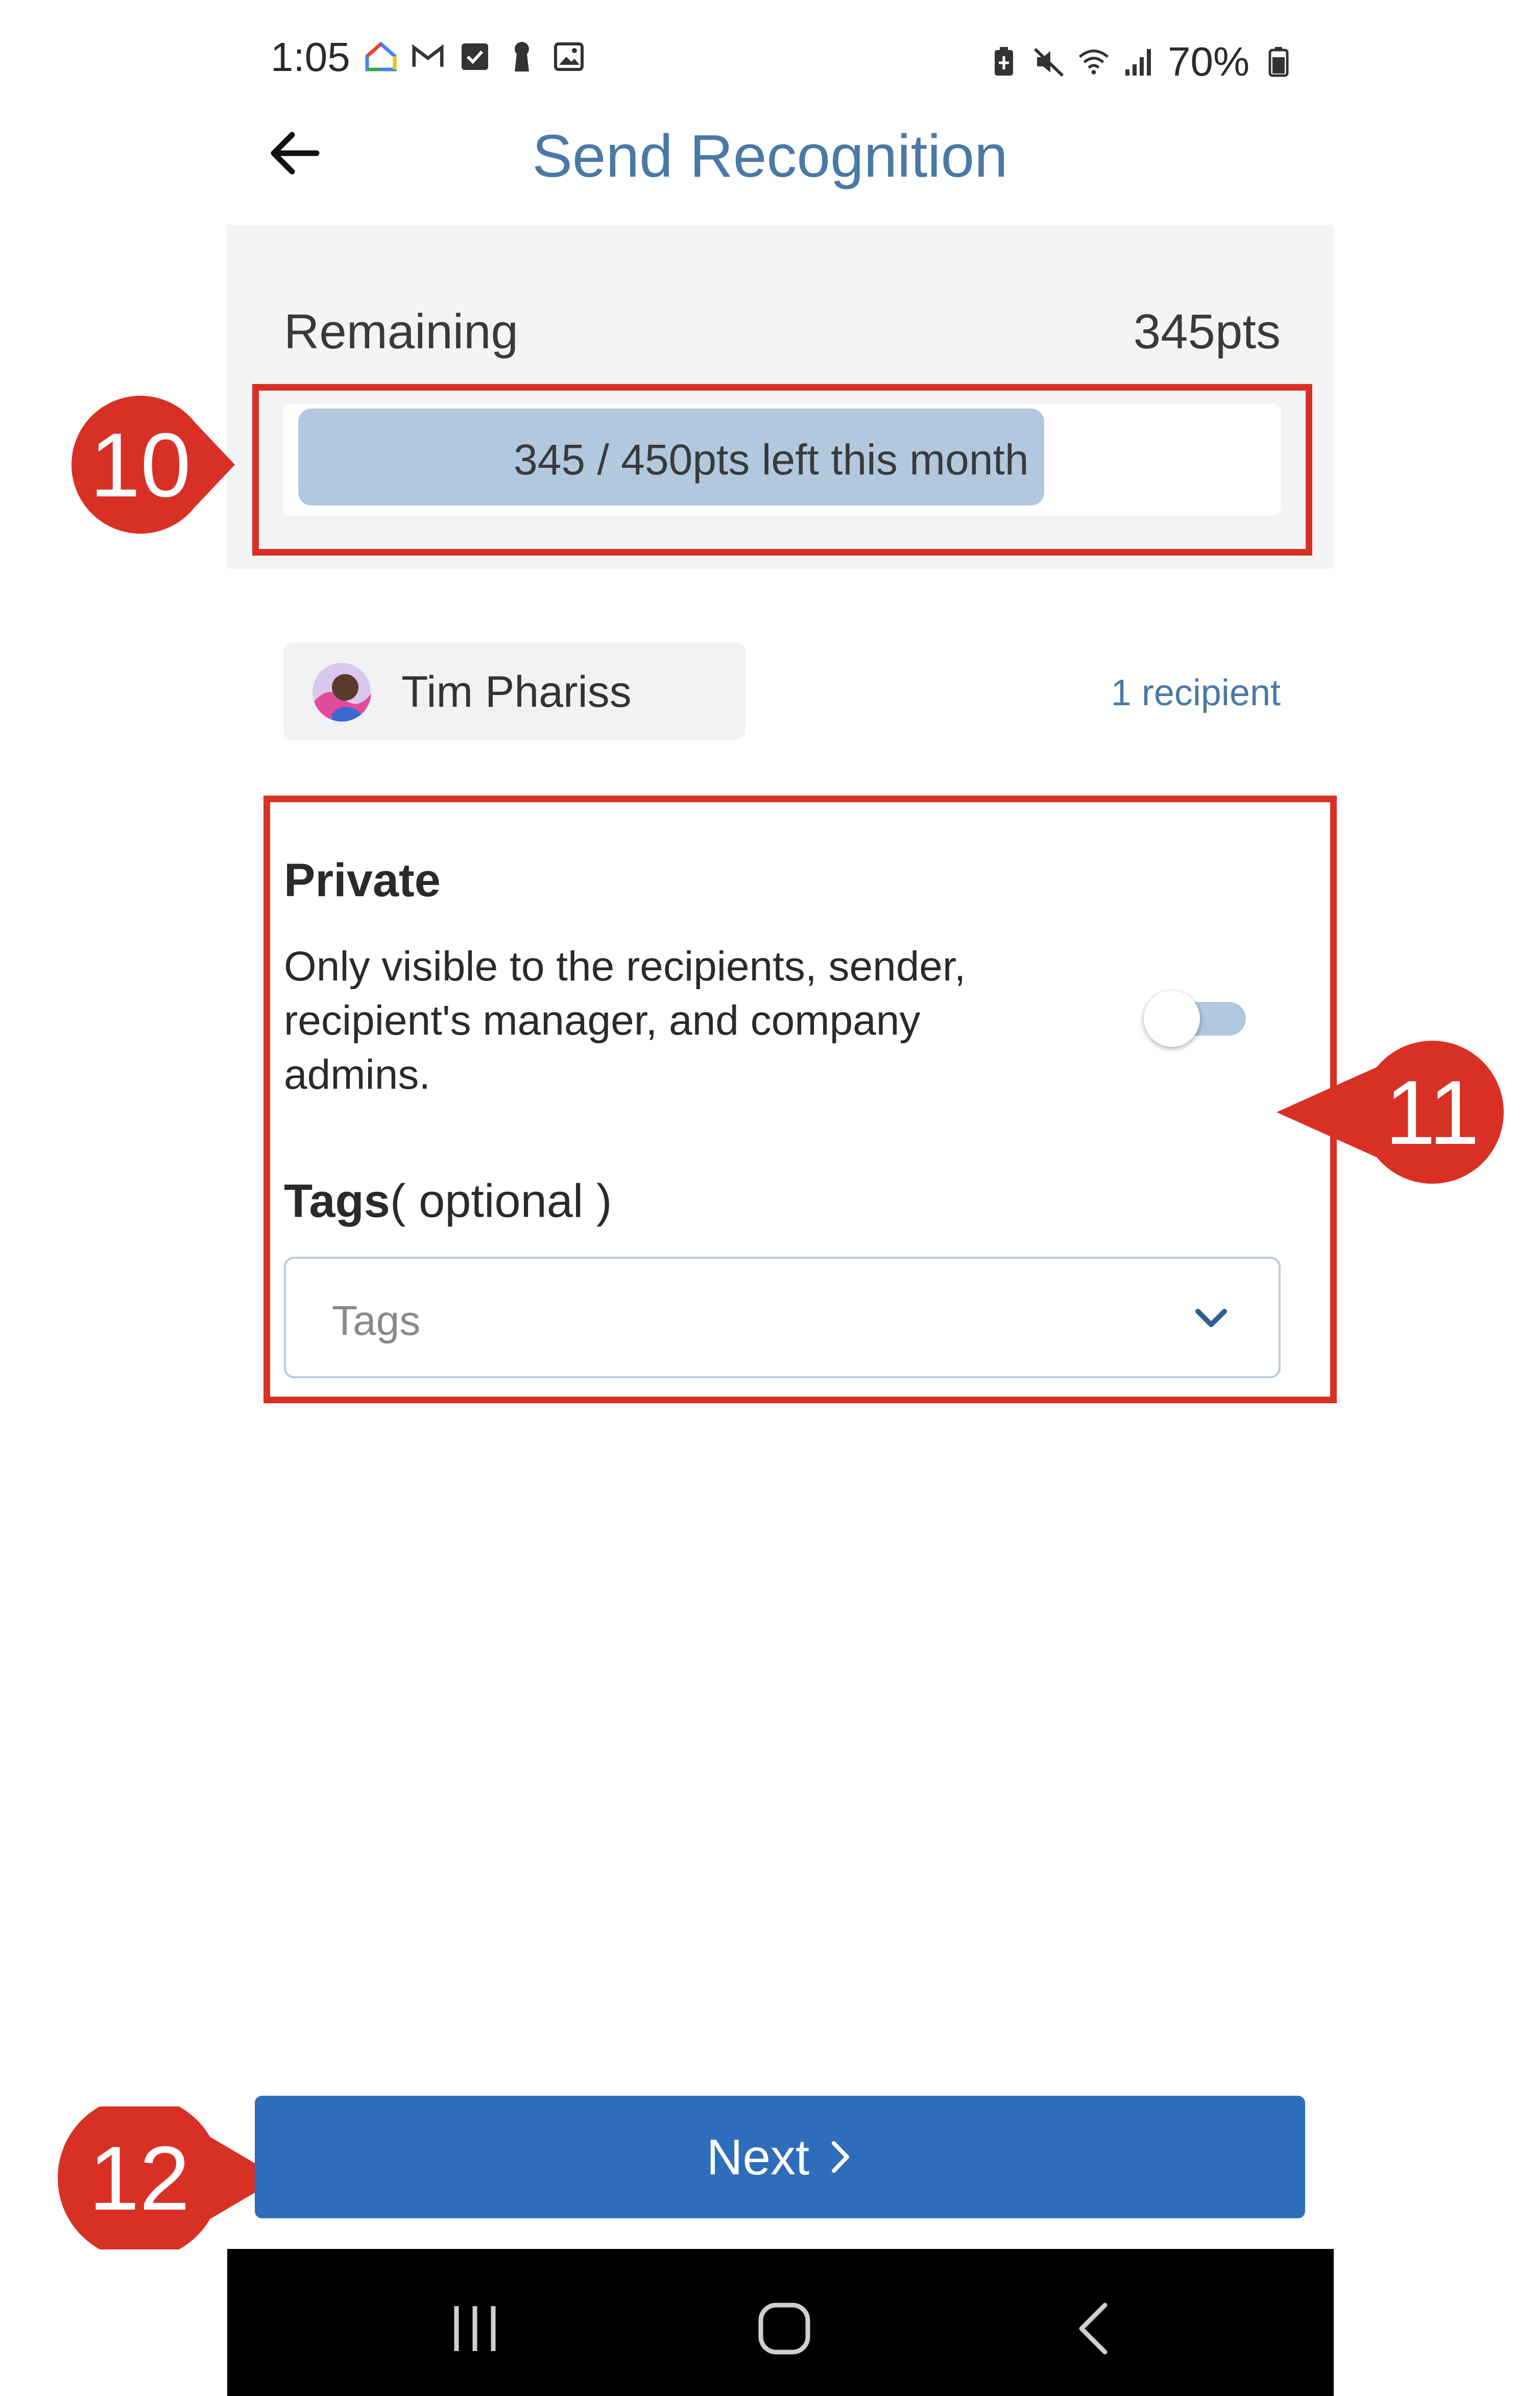 The image size is (1540, 2396). Describe the element at coordinates (428, 57) in the screenshot. I see `gmail-icon` at that location.